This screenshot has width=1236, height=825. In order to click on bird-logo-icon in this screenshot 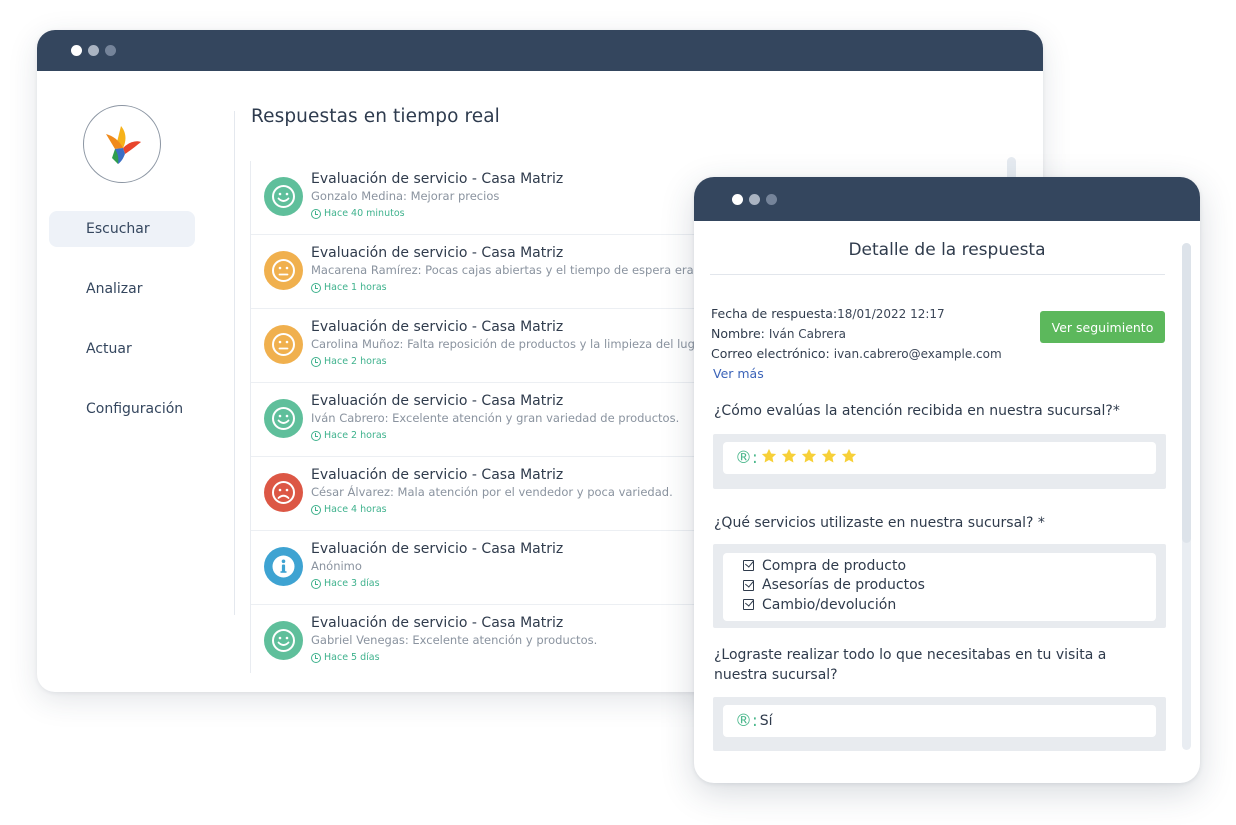, I will do `click(123, 145)`.